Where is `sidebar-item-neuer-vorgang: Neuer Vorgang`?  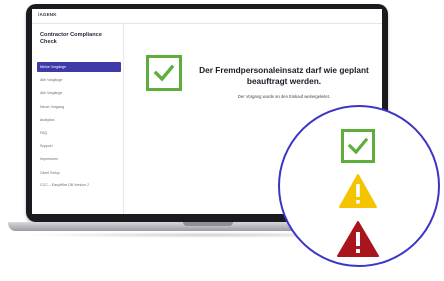 sidebar-item-neuer-vorgang: Neuer Vorgang is located at coordinates (79, 107).